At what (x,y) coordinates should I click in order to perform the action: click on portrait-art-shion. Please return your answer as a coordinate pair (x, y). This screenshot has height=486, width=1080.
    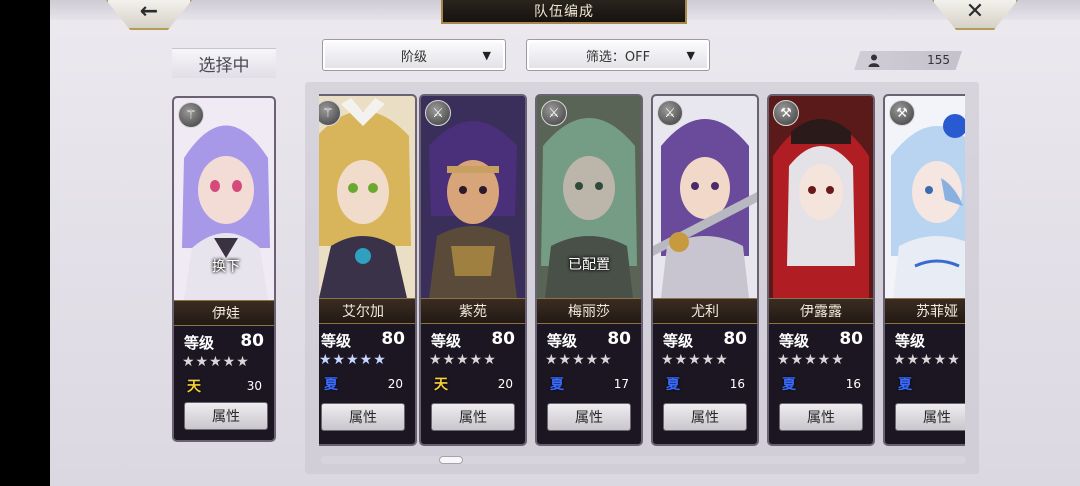
    Looking at the image, I should click on (473, 197).